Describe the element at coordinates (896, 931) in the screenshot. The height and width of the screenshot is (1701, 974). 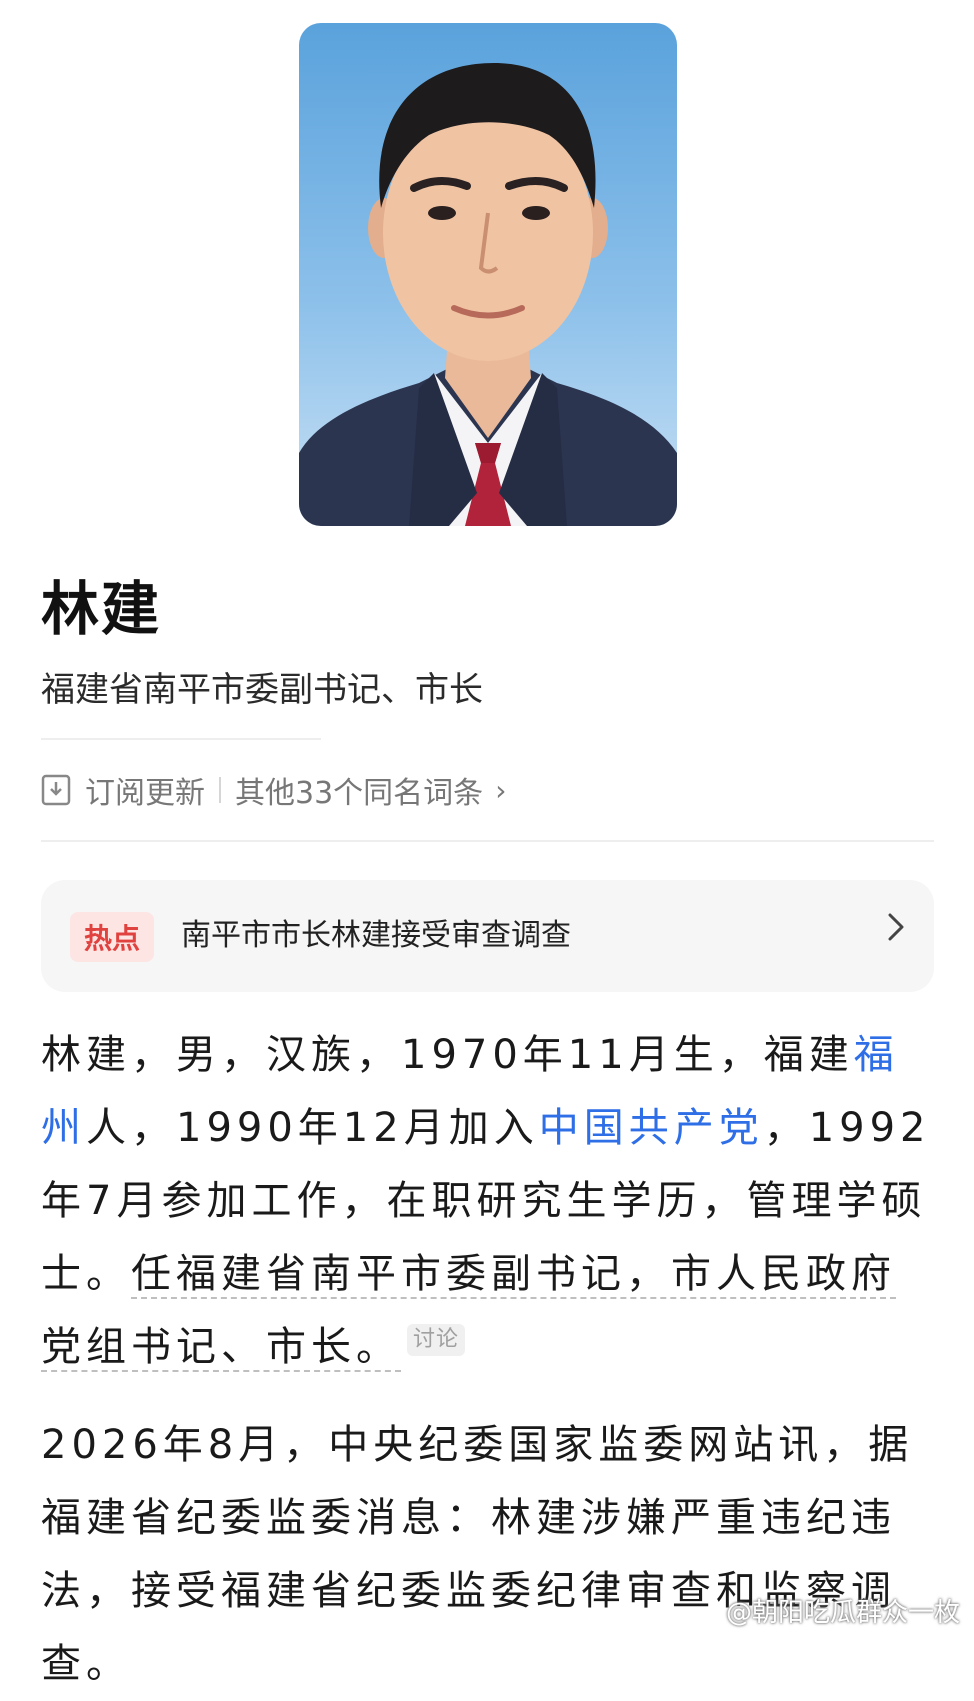
I see `chevron-right-icon` at that location.